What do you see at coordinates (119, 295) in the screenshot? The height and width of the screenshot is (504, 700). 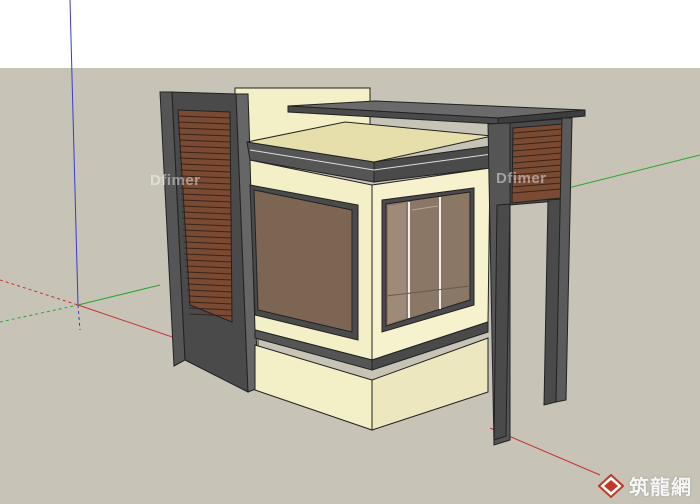 I see `green-axis` at bounding box center [119, 295].